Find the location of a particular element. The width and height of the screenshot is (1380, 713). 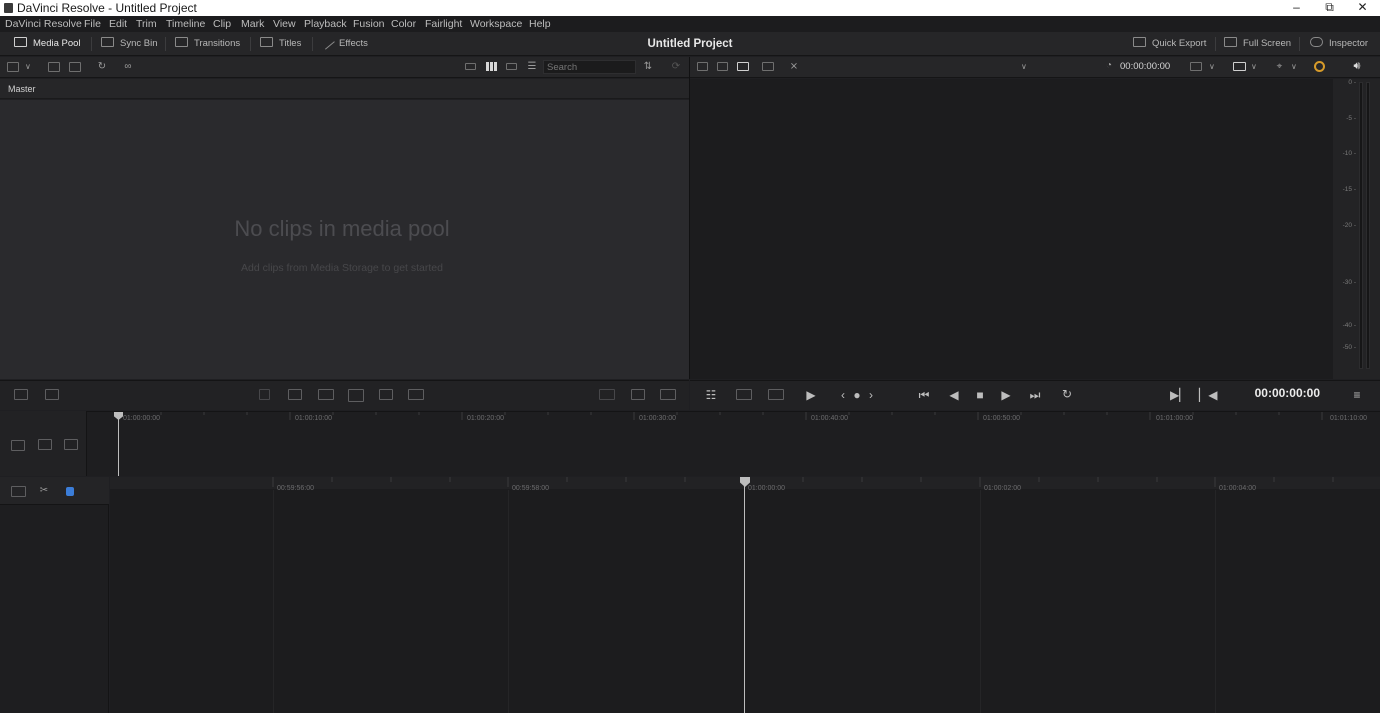

render-cache-icon is located at coordinates (1319, 66).